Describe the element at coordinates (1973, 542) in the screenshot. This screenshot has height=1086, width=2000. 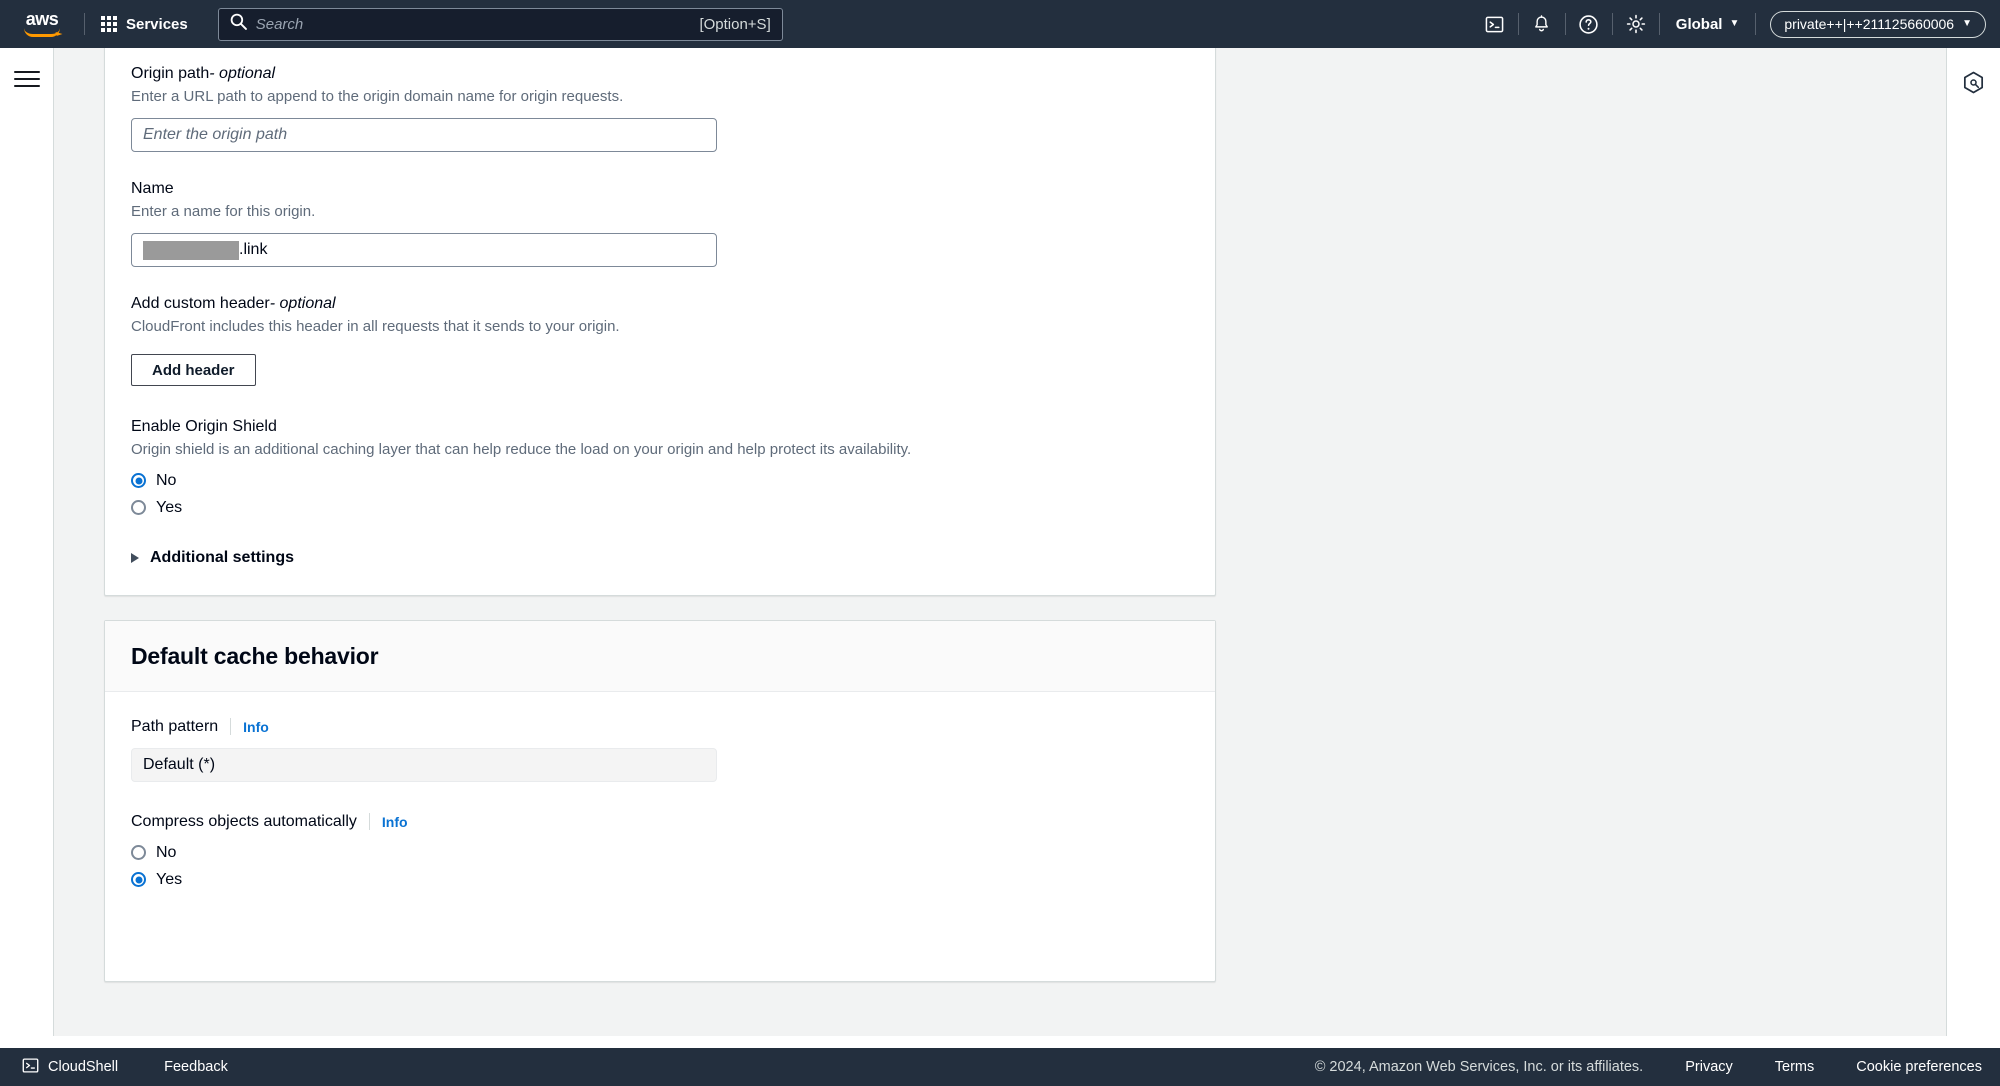
I see `right-help-rail` at that location.